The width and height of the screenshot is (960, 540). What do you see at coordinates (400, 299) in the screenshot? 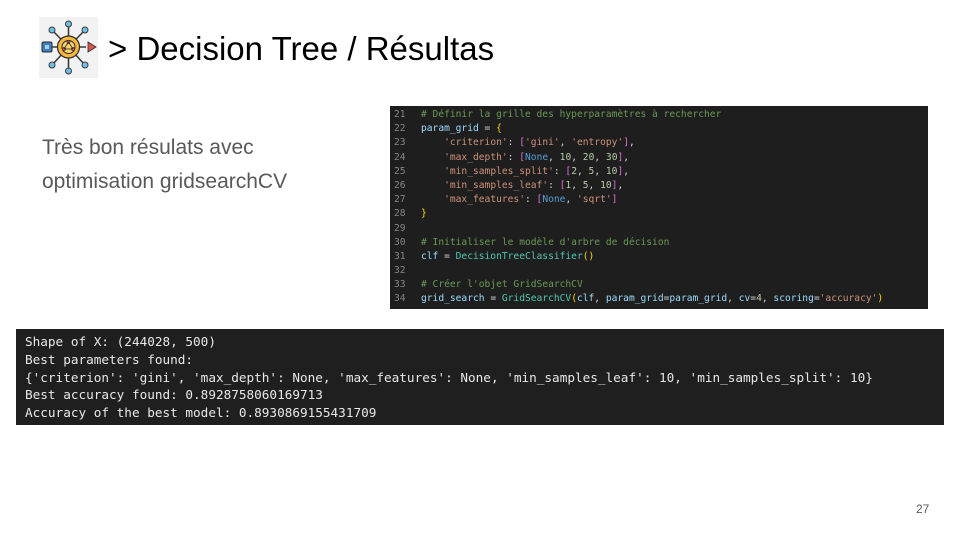
I see `line-number: 34` at bounding box center [400, 299].